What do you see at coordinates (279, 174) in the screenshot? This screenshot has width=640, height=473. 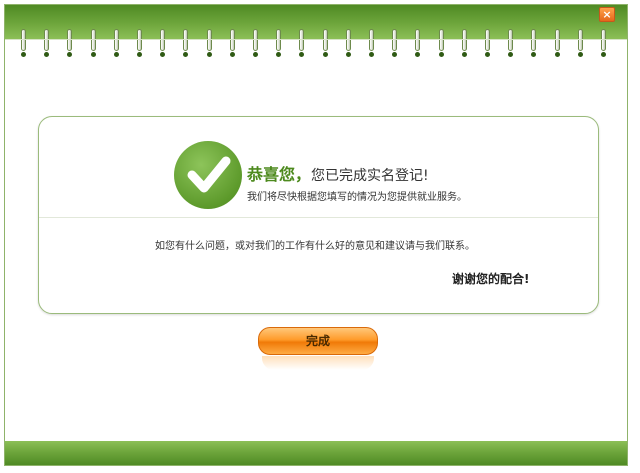 I see `success-title-strong: 恭喜您，` at bounding box center [279, 174].